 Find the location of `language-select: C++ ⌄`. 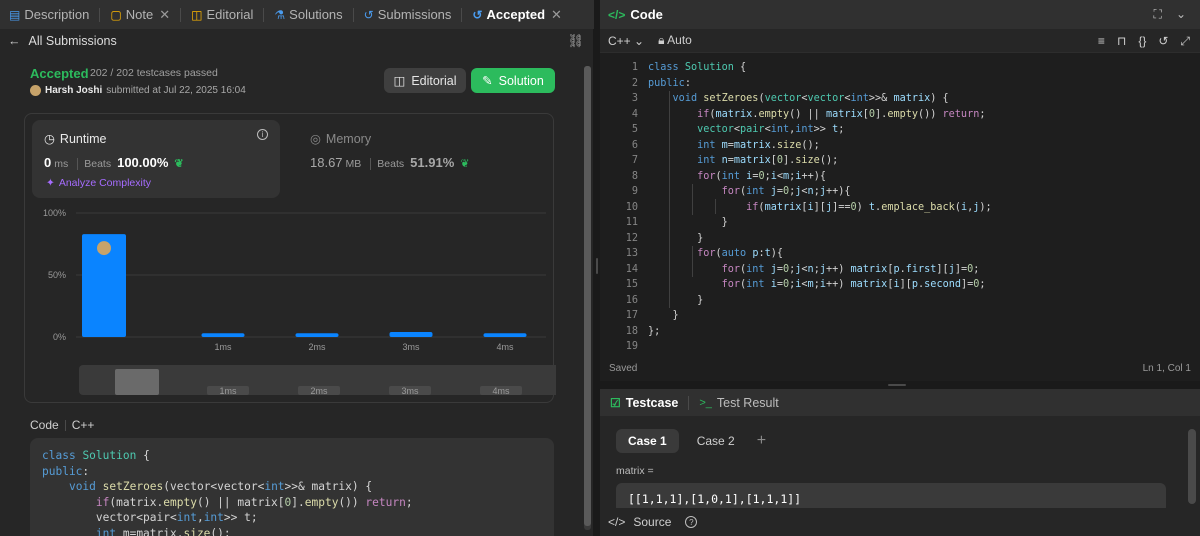

language-select: C++ ⌄ is located at coordinates (626, 41).